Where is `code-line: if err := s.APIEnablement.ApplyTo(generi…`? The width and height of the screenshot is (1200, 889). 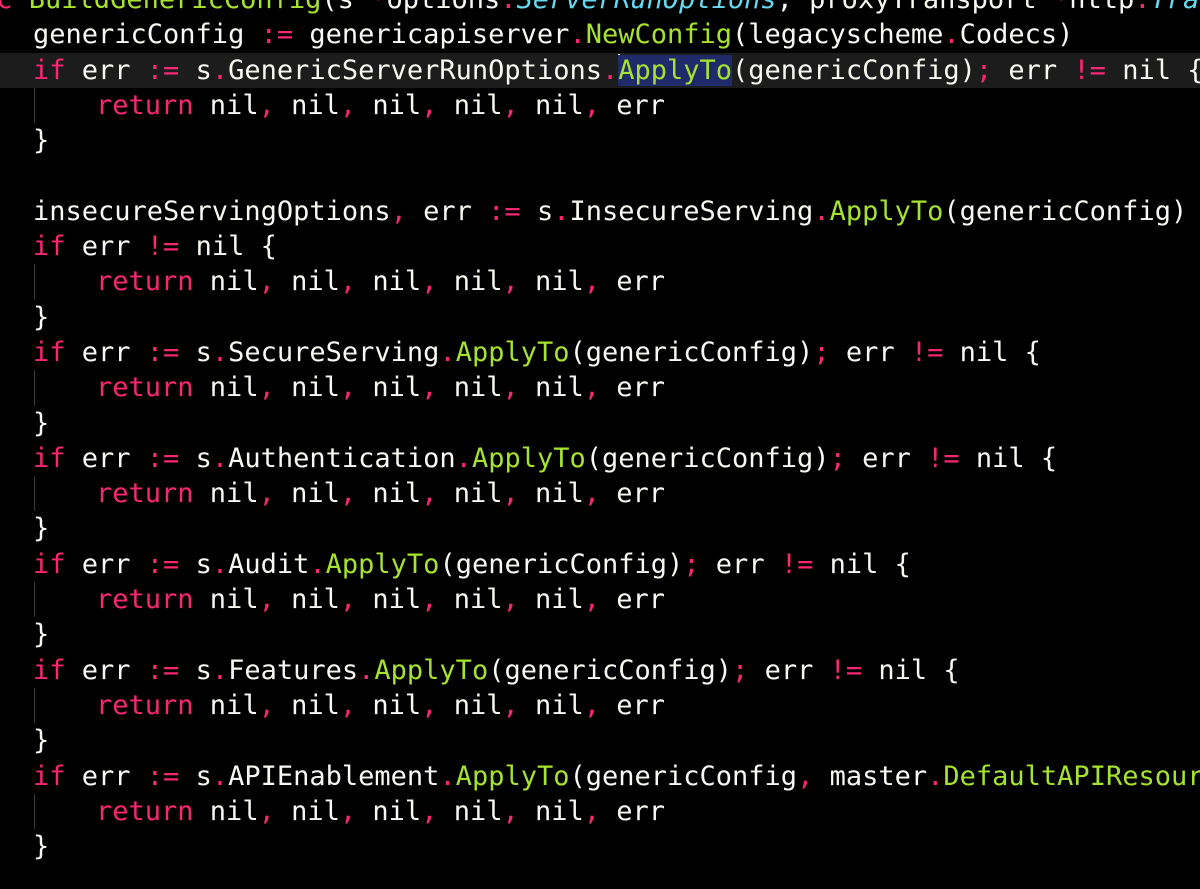
code-line: if err := s.APIEnablement.ApplyTo(generi… is located at coordinates (600, 776).